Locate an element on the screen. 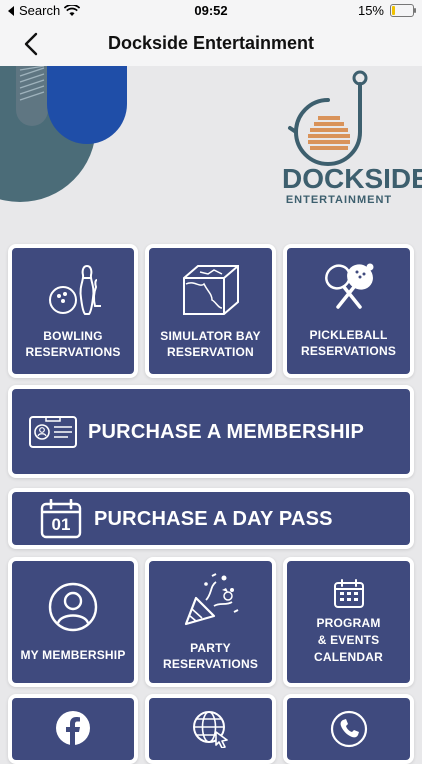 This screenshot has width=422, height=764. purchase-day-pass-button: 01 PURCHASE A DAY PASS is located at coordinates (211, 518).